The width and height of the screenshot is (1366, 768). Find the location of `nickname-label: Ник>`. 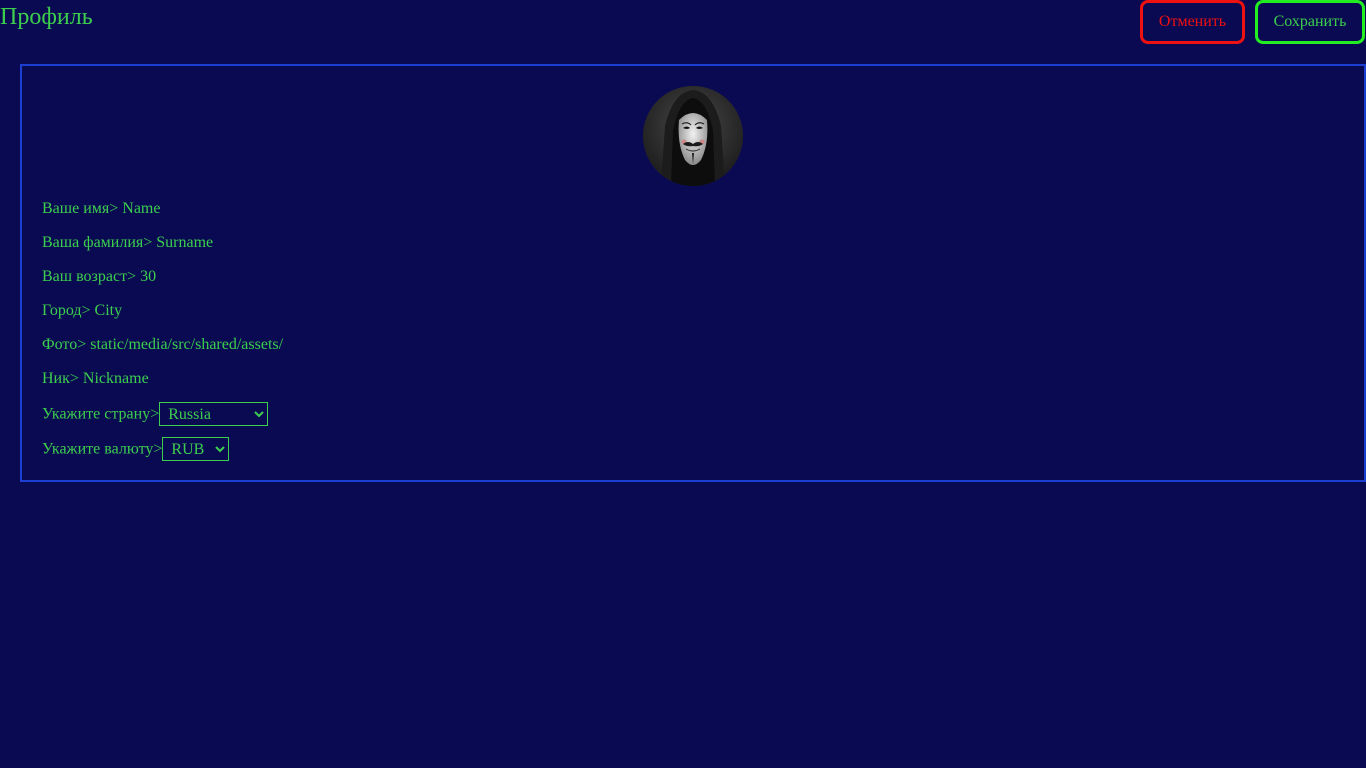

nickname-label: Ник> is located at coordinates (60, 378).